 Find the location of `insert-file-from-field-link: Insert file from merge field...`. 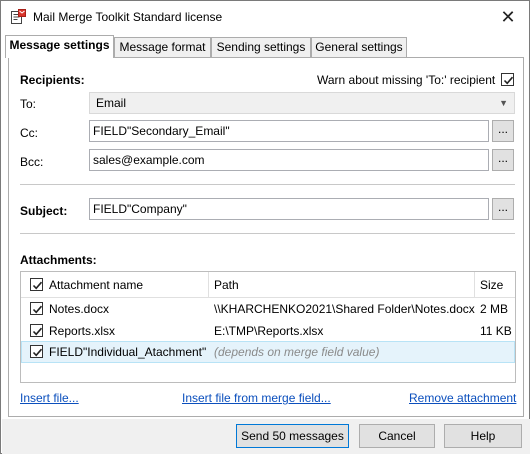

insert-file-from-field-link: Insert file from merge field... is located at coordinates (256, 398).